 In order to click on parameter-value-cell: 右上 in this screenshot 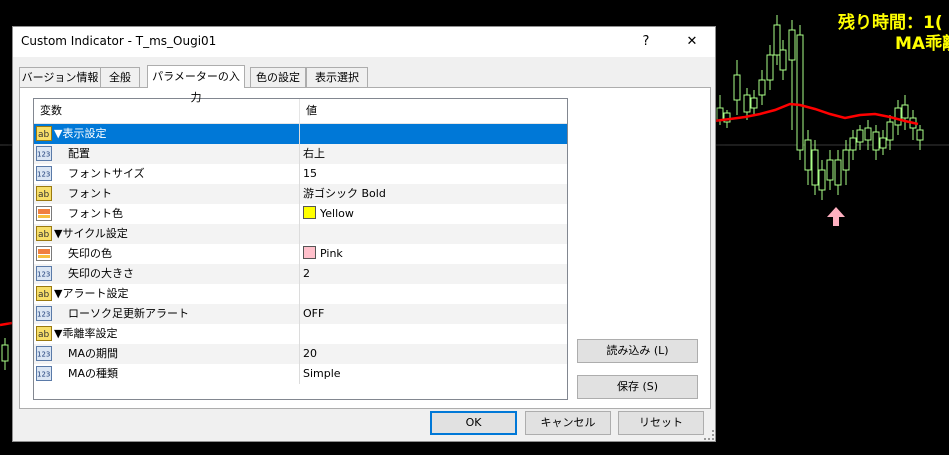, I will do `click(433, 154)`.